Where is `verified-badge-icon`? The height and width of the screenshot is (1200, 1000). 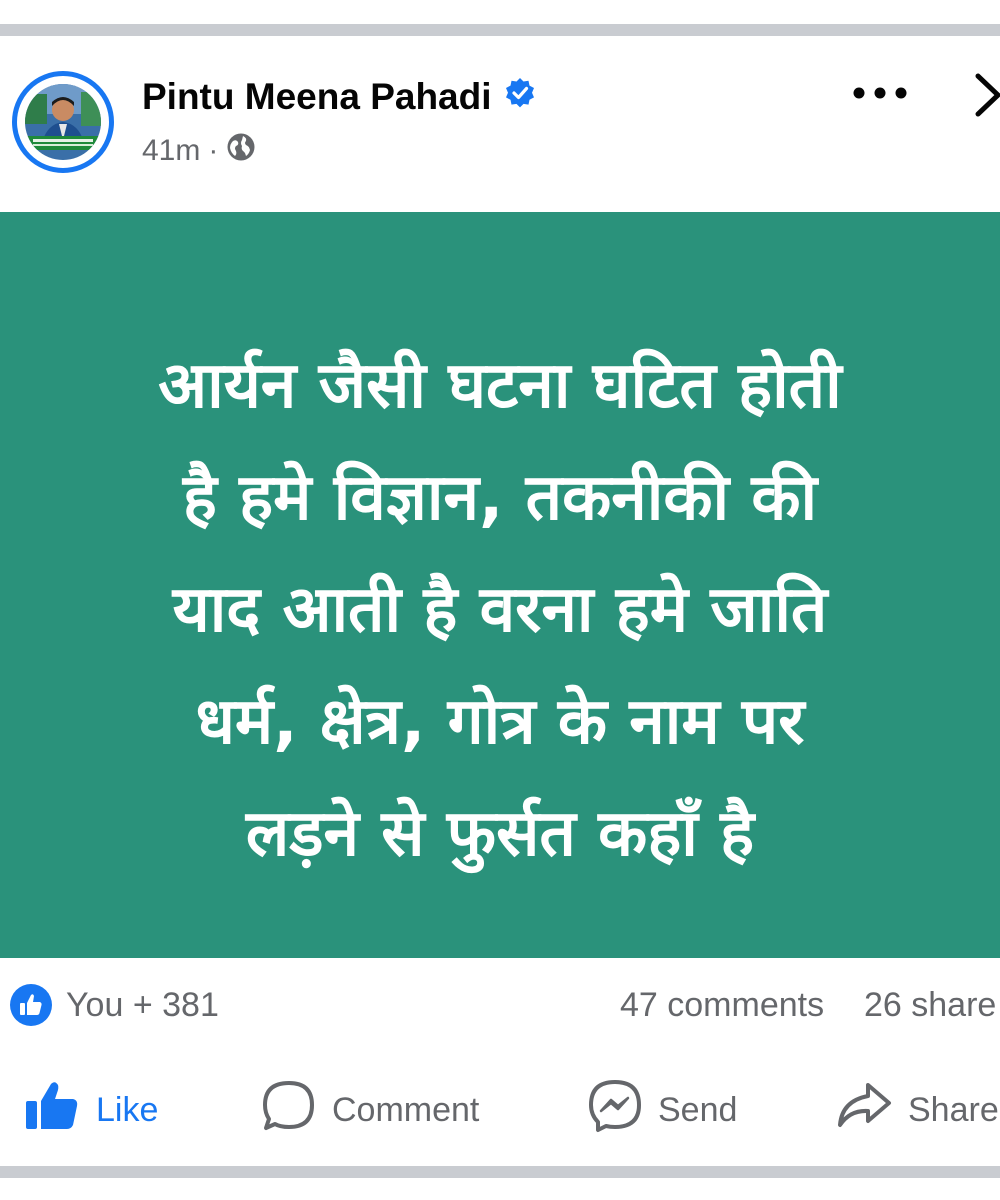 verified-badge-icon is located at coordinates (520, 97).